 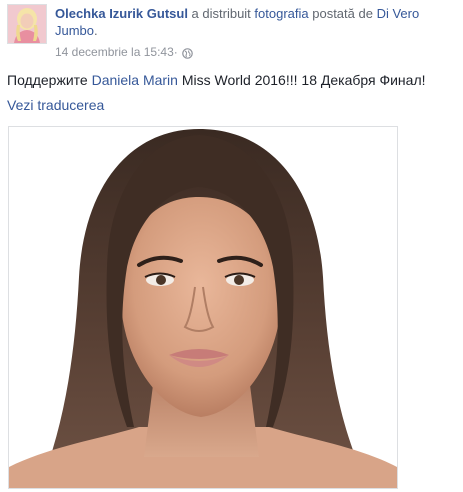 I want to click on post-timestamp: 14 decembrie la 15:43, so click(x=114, y=52).